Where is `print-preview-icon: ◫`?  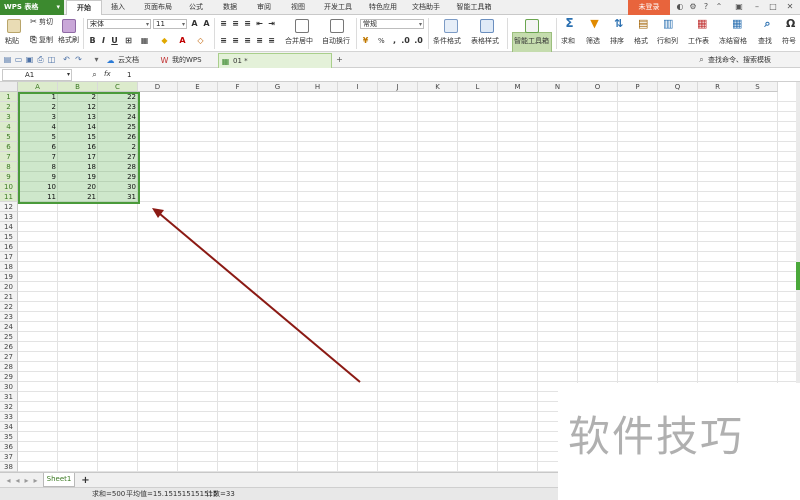 print-preview-icon: ◫ is located at coordinates (51, 59).